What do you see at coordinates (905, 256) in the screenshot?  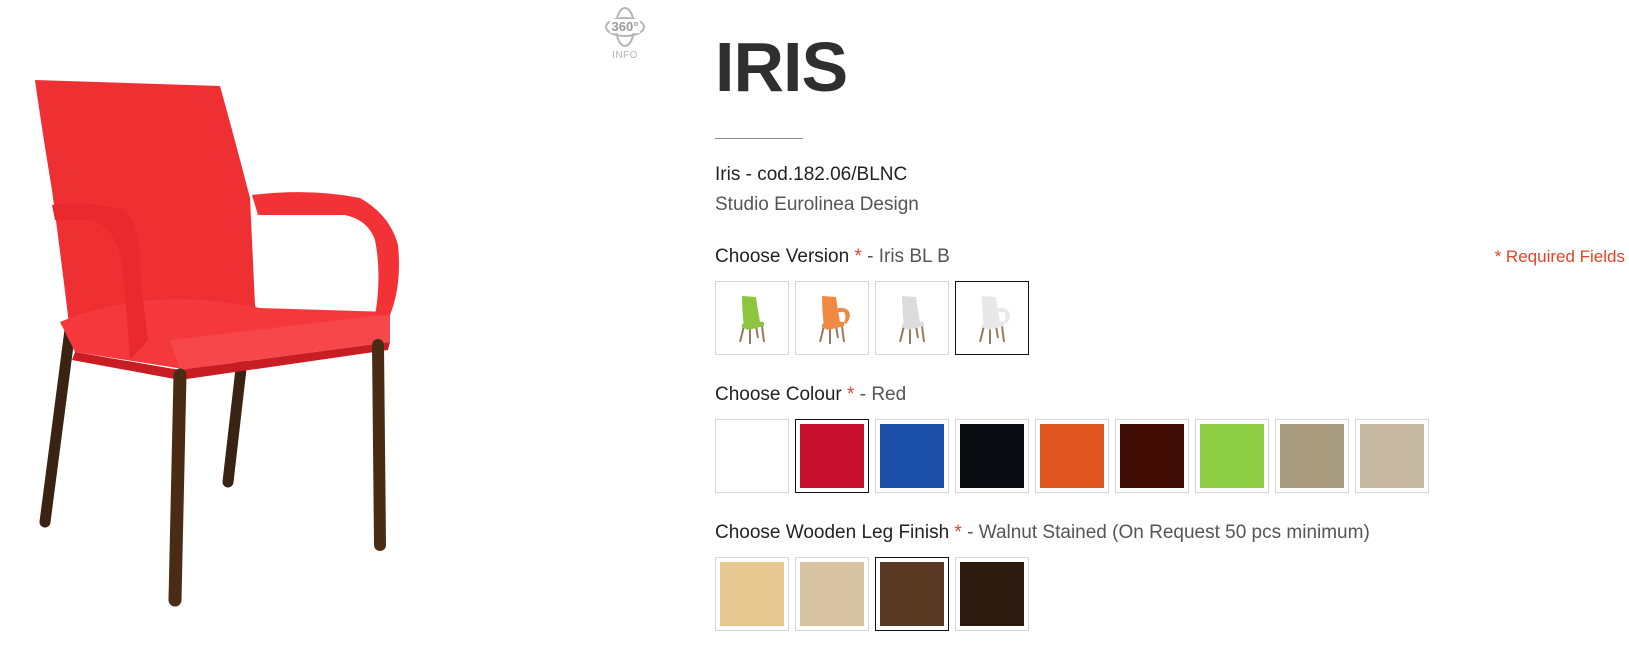 I see `version-selected-value: - Iris BL B` at bounding box center [905, 256].